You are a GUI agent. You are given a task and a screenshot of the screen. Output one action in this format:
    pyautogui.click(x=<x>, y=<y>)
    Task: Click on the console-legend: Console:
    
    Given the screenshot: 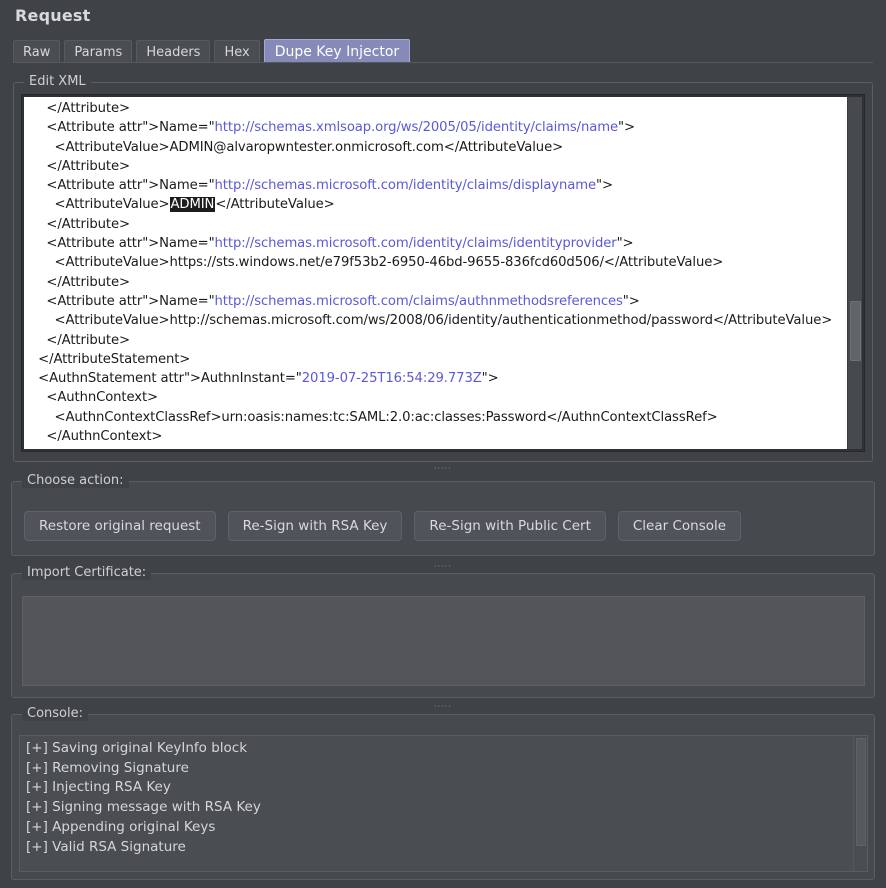 What is the action you would take?
    pyautogui.click(x=55, y=713)
    